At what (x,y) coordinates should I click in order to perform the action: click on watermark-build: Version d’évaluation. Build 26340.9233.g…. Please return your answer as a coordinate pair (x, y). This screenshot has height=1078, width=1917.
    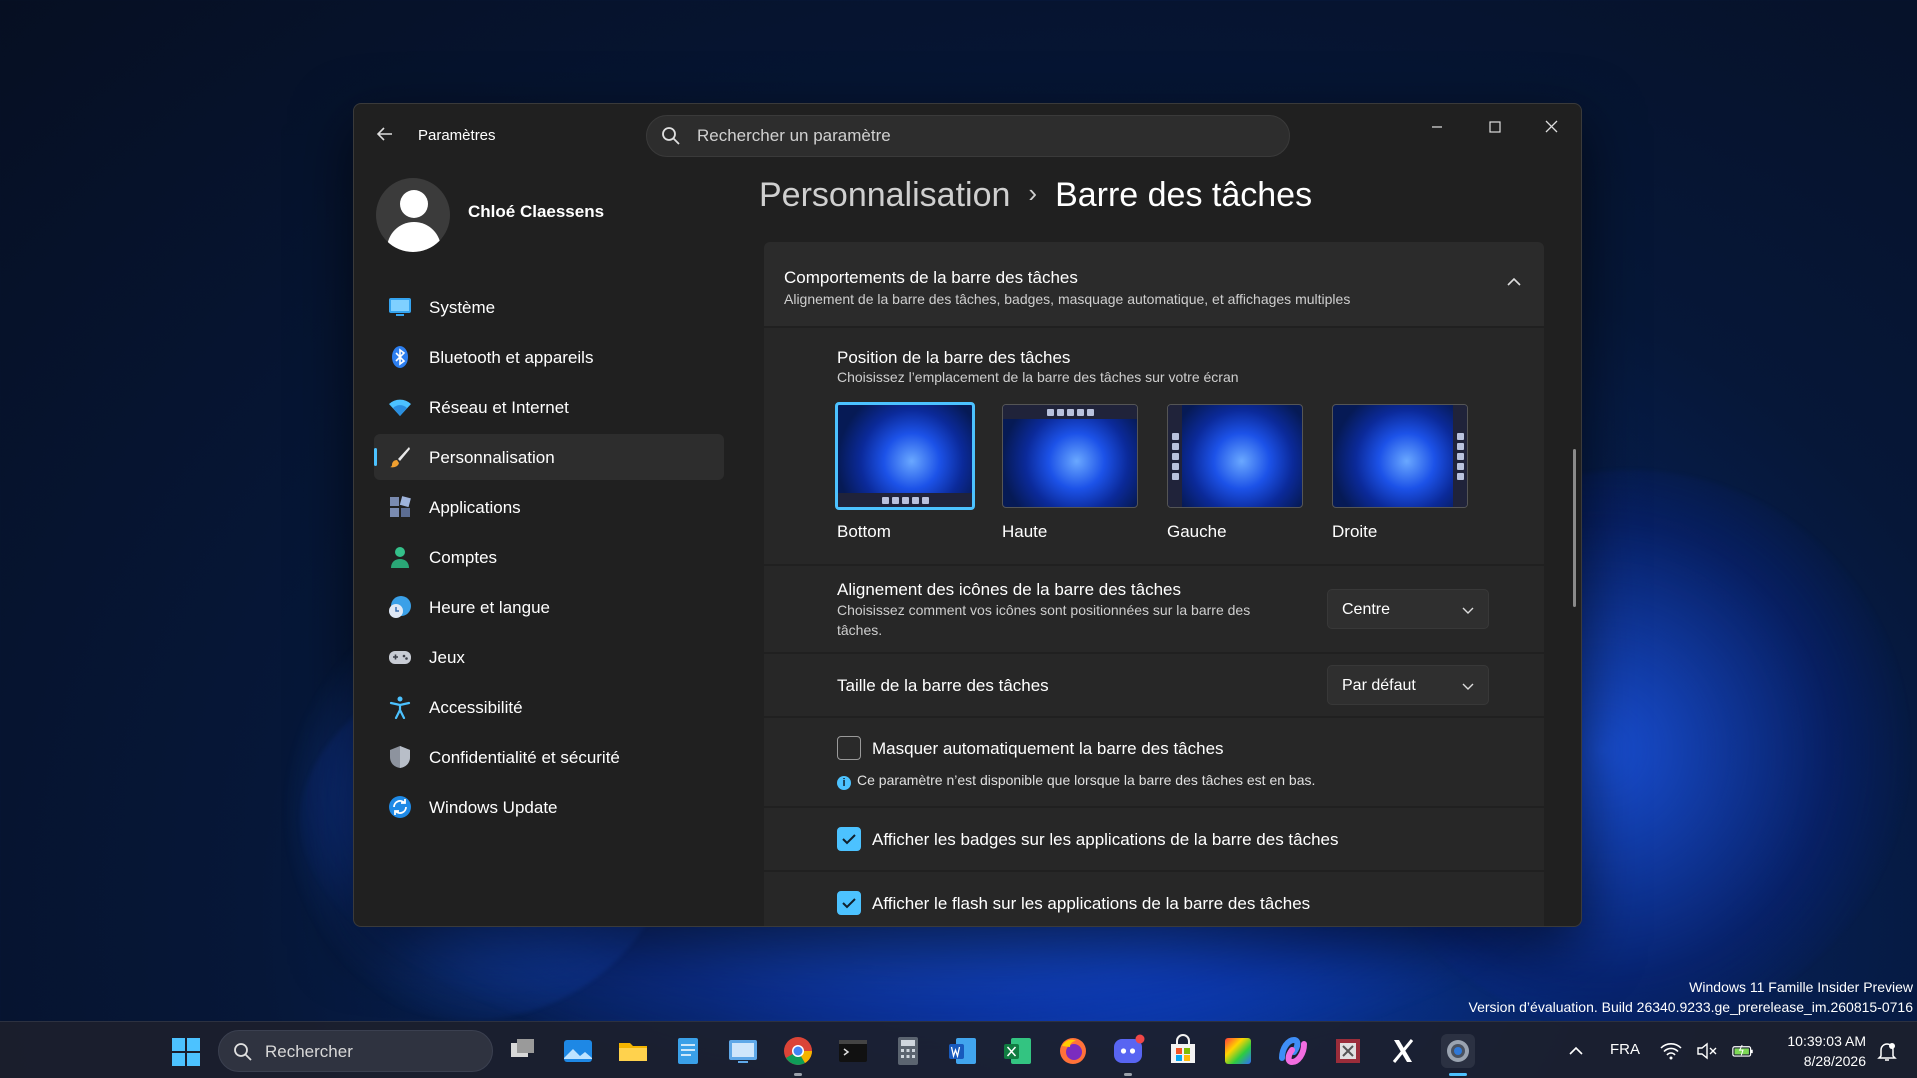
    Looking at the image, I should click on (1690, 1007).